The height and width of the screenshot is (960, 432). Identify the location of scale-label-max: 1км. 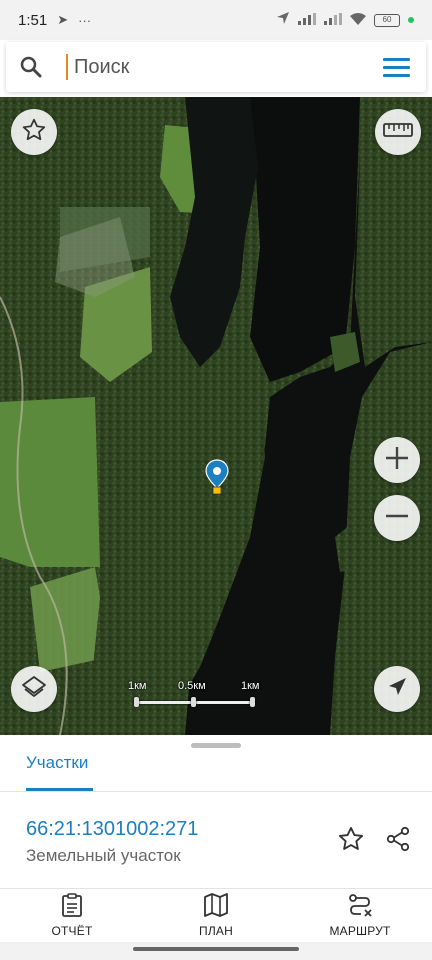
(250, 686).